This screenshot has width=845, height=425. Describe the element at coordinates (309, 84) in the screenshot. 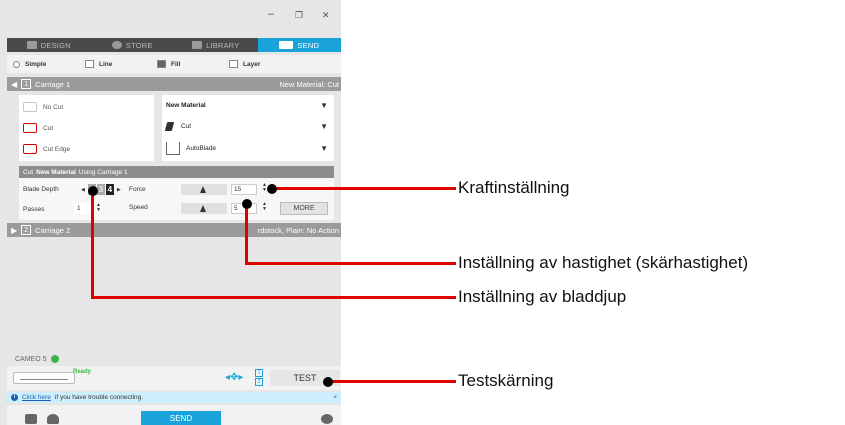

I see `carriage-status: New Material: Cut` at that location.